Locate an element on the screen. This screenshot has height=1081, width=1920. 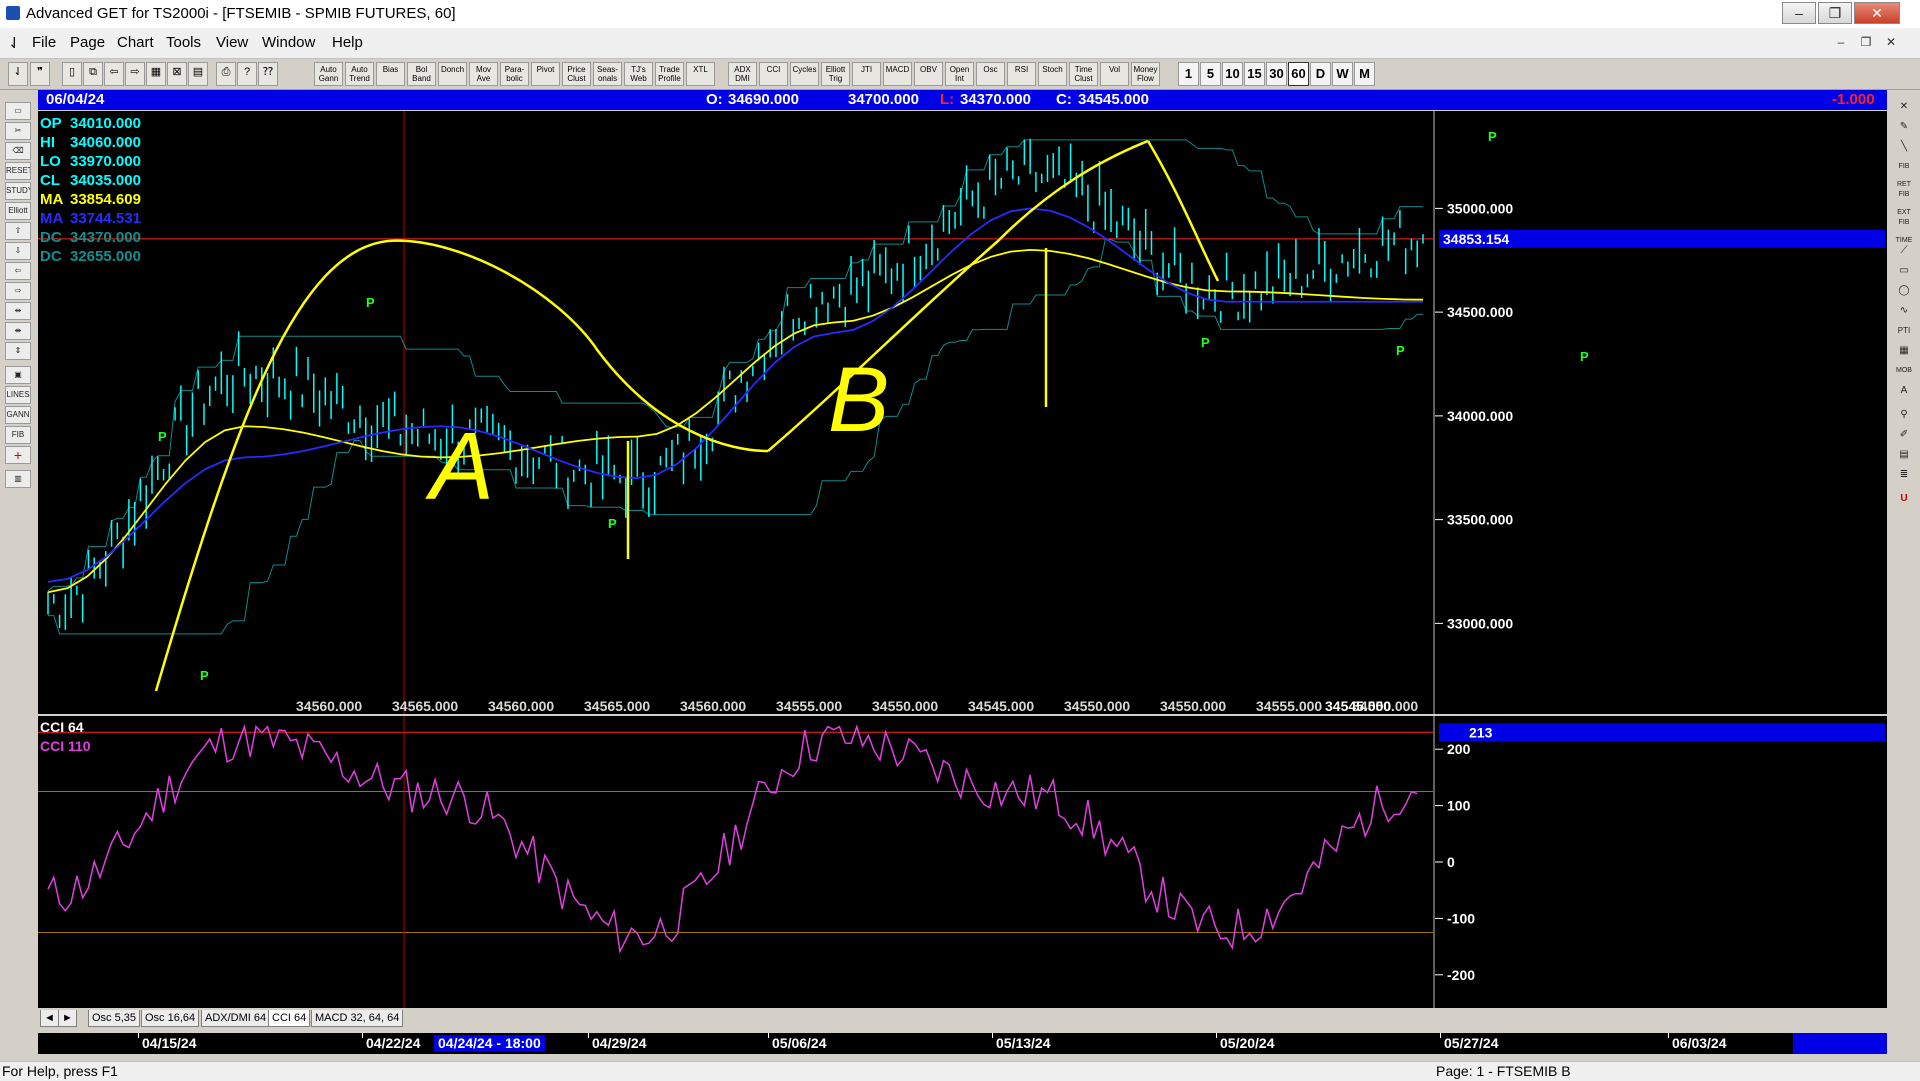
study-button-time-clust: Time Clust is located at coordinates (1083, 74).